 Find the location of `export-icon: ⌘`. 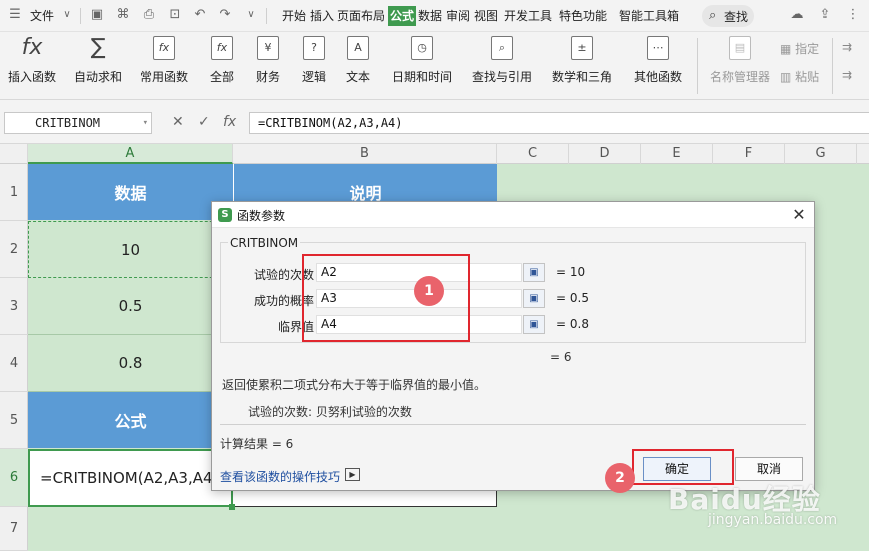

export-icon: ⌘ is located at coordinates (123, 15).